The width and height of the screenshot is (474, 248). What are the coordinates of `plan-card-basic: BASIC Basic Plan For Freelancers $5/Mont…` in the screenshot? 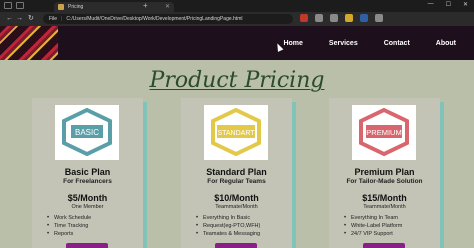 It's located at (87, 173).